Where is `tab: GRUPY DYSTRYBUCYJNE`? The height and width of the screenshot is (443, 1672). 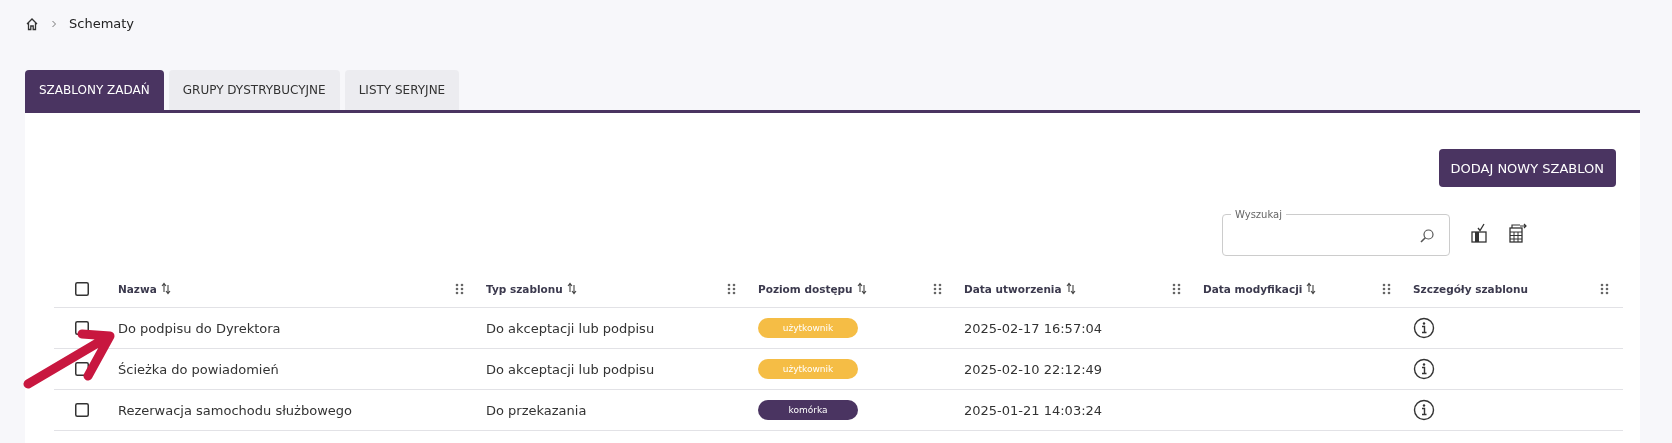 tab: GRUPY DYSTRYBUCYJNE is located at coordinates (254, 90).